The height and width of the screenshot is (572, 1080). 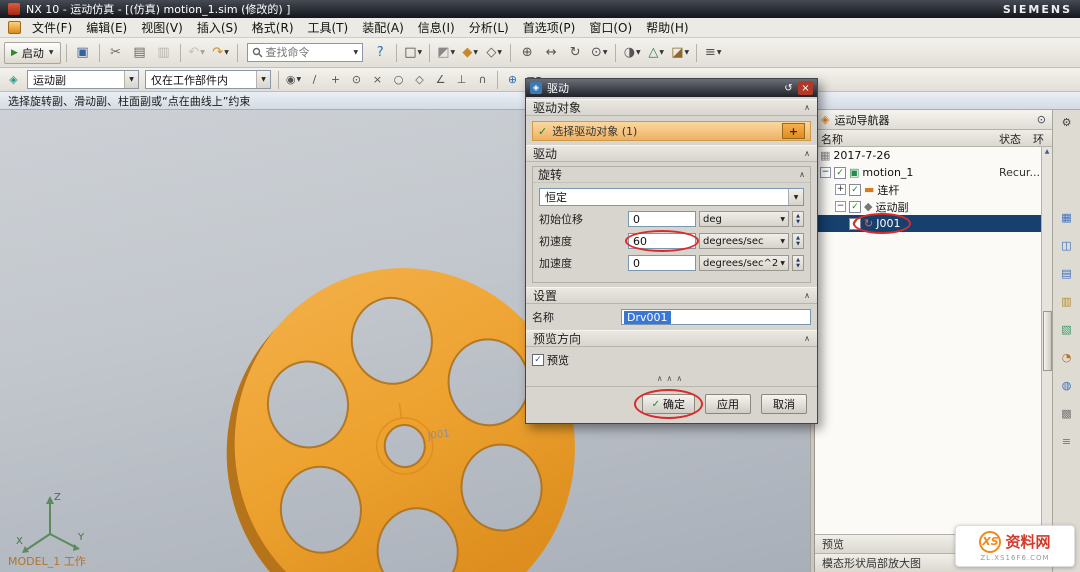 I want to click on tangent-snap-icon: ∩, so click(x=482, y=79).